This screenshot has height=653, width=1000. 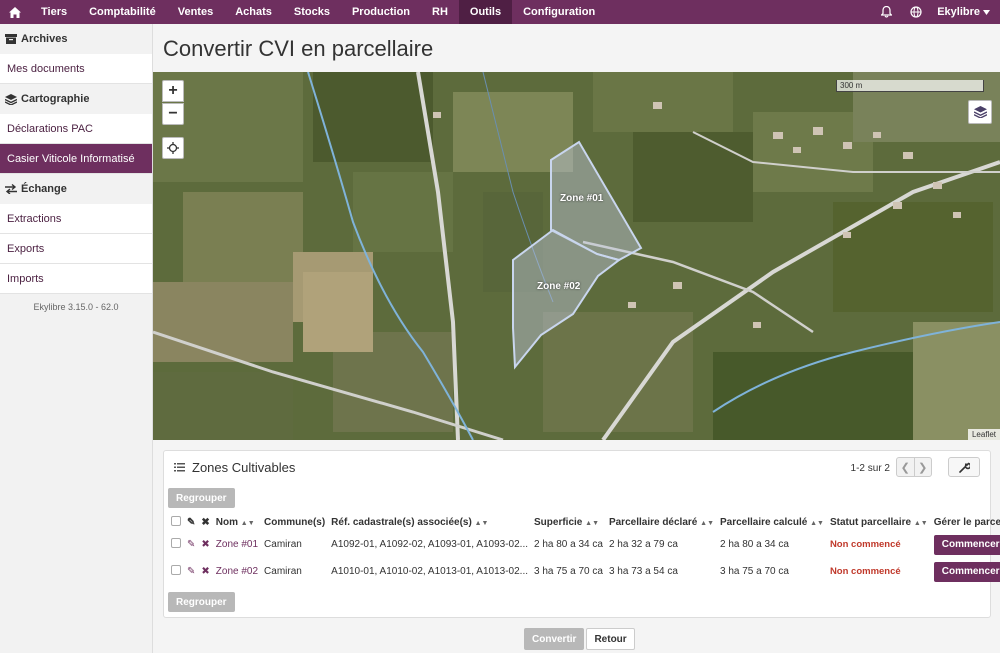 I want to click on cell-calcule: 3 ha 75 a 70 ca, so click(x=754, y=571).